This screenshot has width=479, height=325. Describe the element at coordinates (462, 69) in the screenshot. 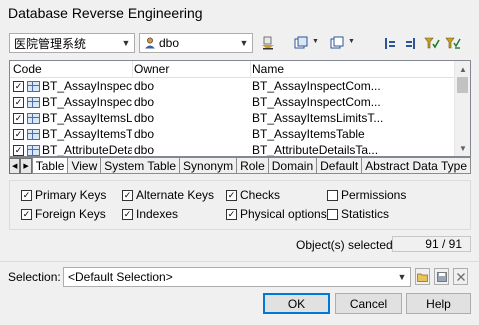

I see `scroll-up-icon: ▲` at that location.